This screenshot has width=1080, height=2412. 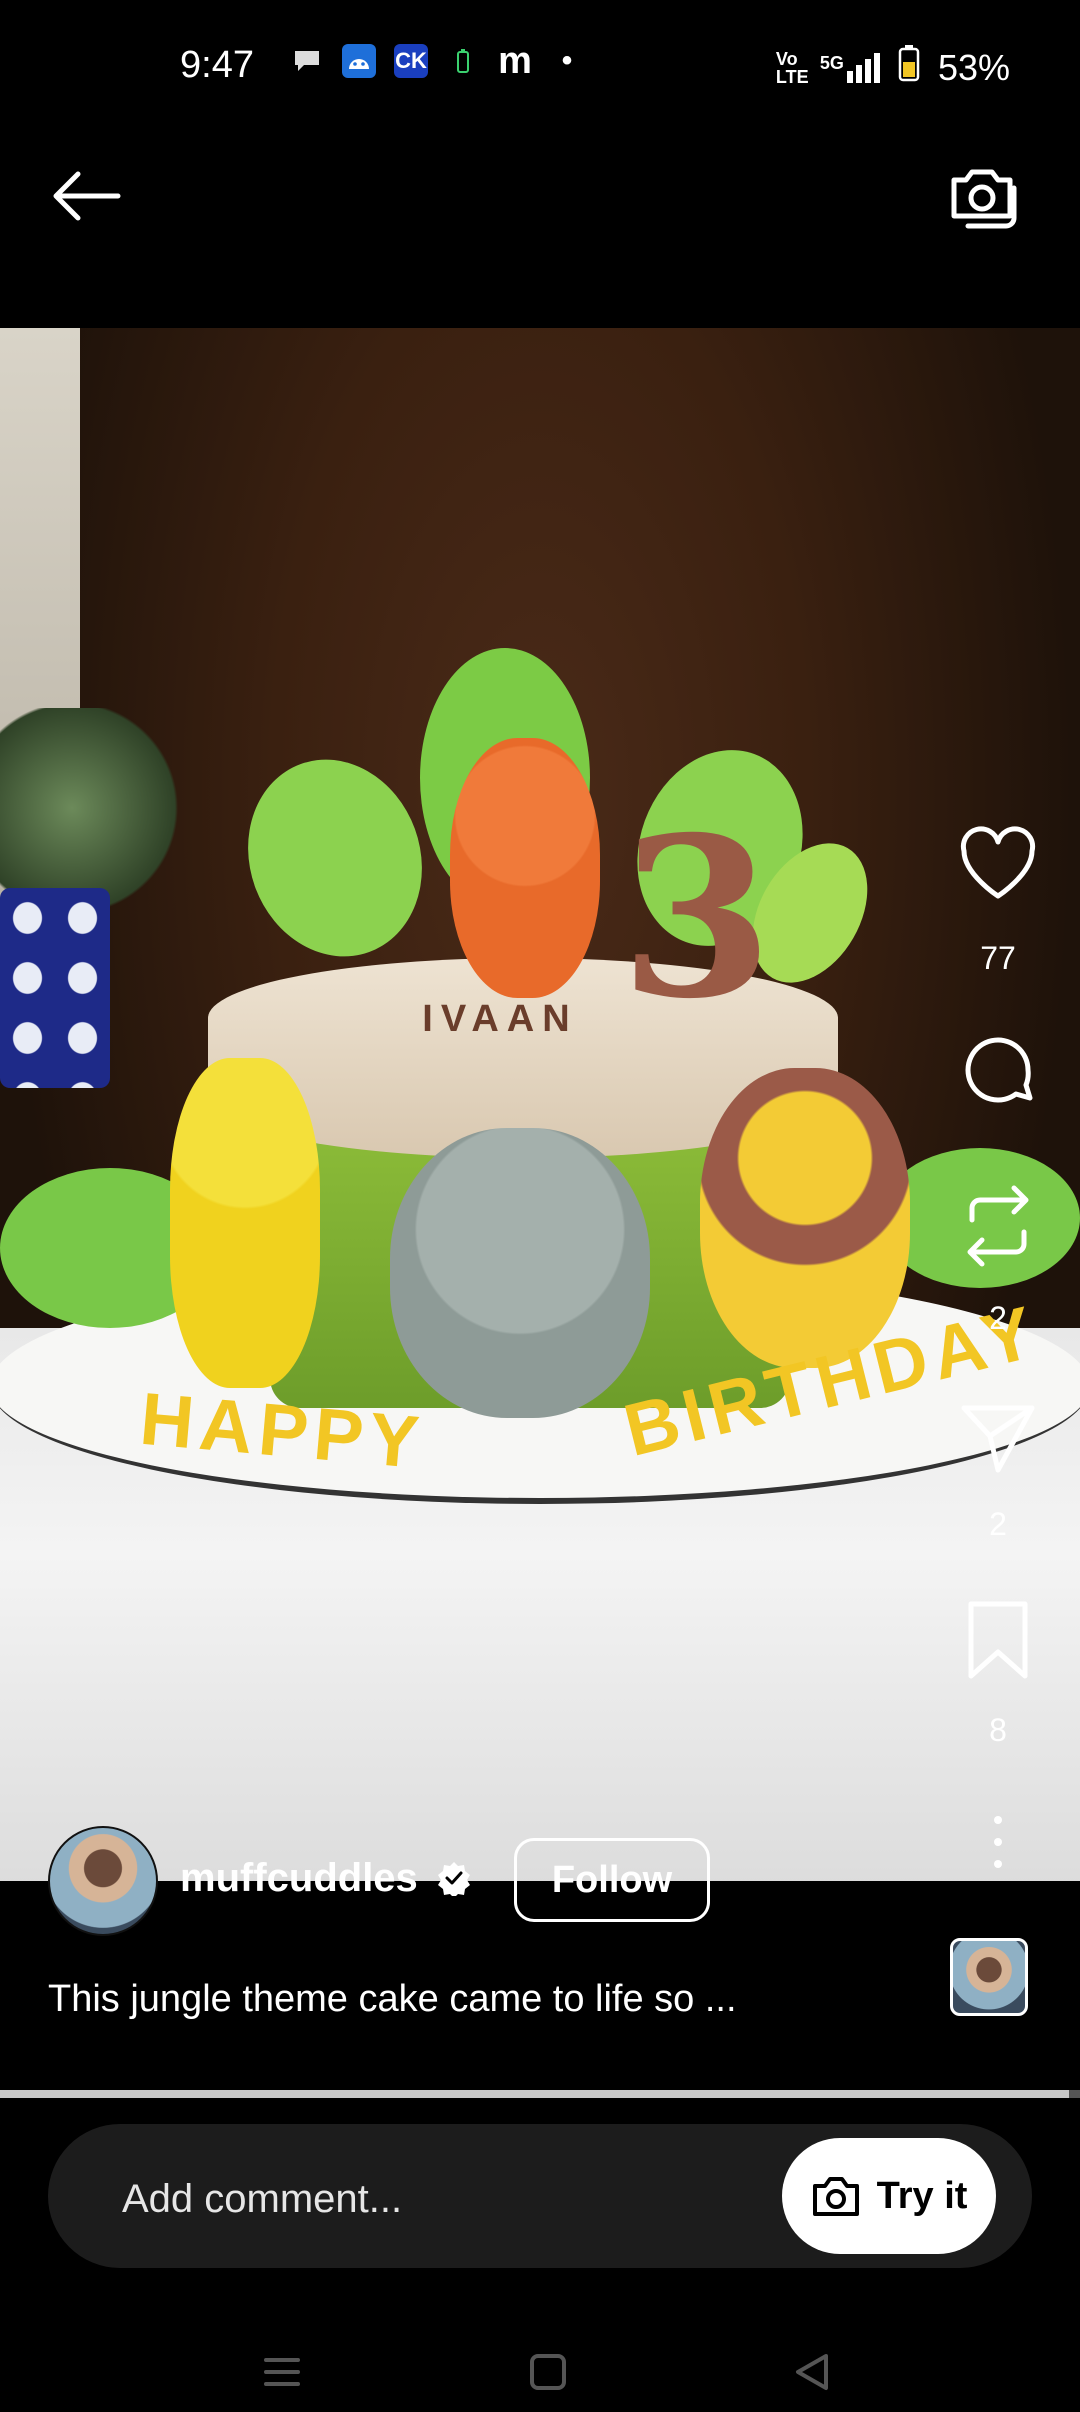 I want to click on comment-bubble-icon, so click(x=999, y=1070).